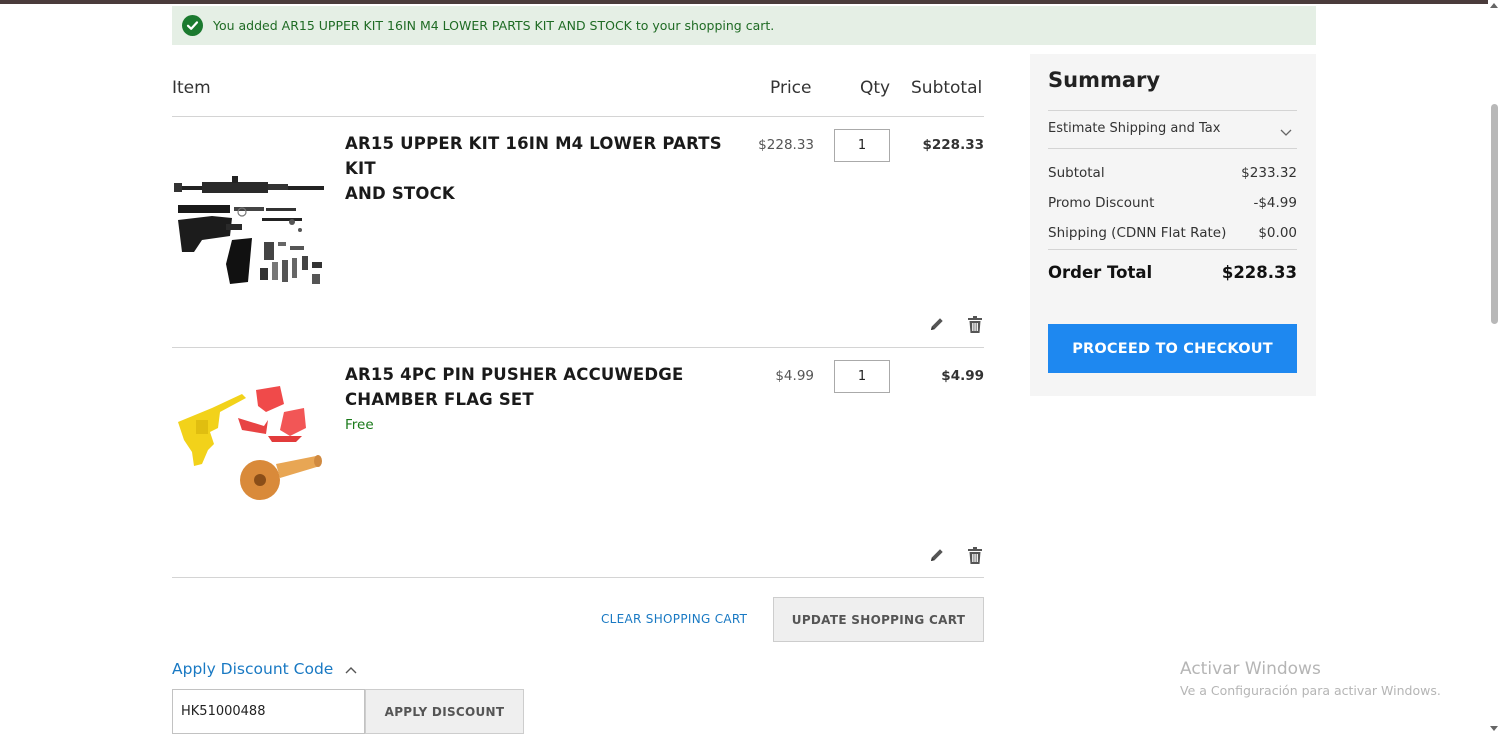 The image size is (1500, 735). Describe the element at coordinates (786, 145) in the screenshot. I see `item-price: $228.33` at that location.